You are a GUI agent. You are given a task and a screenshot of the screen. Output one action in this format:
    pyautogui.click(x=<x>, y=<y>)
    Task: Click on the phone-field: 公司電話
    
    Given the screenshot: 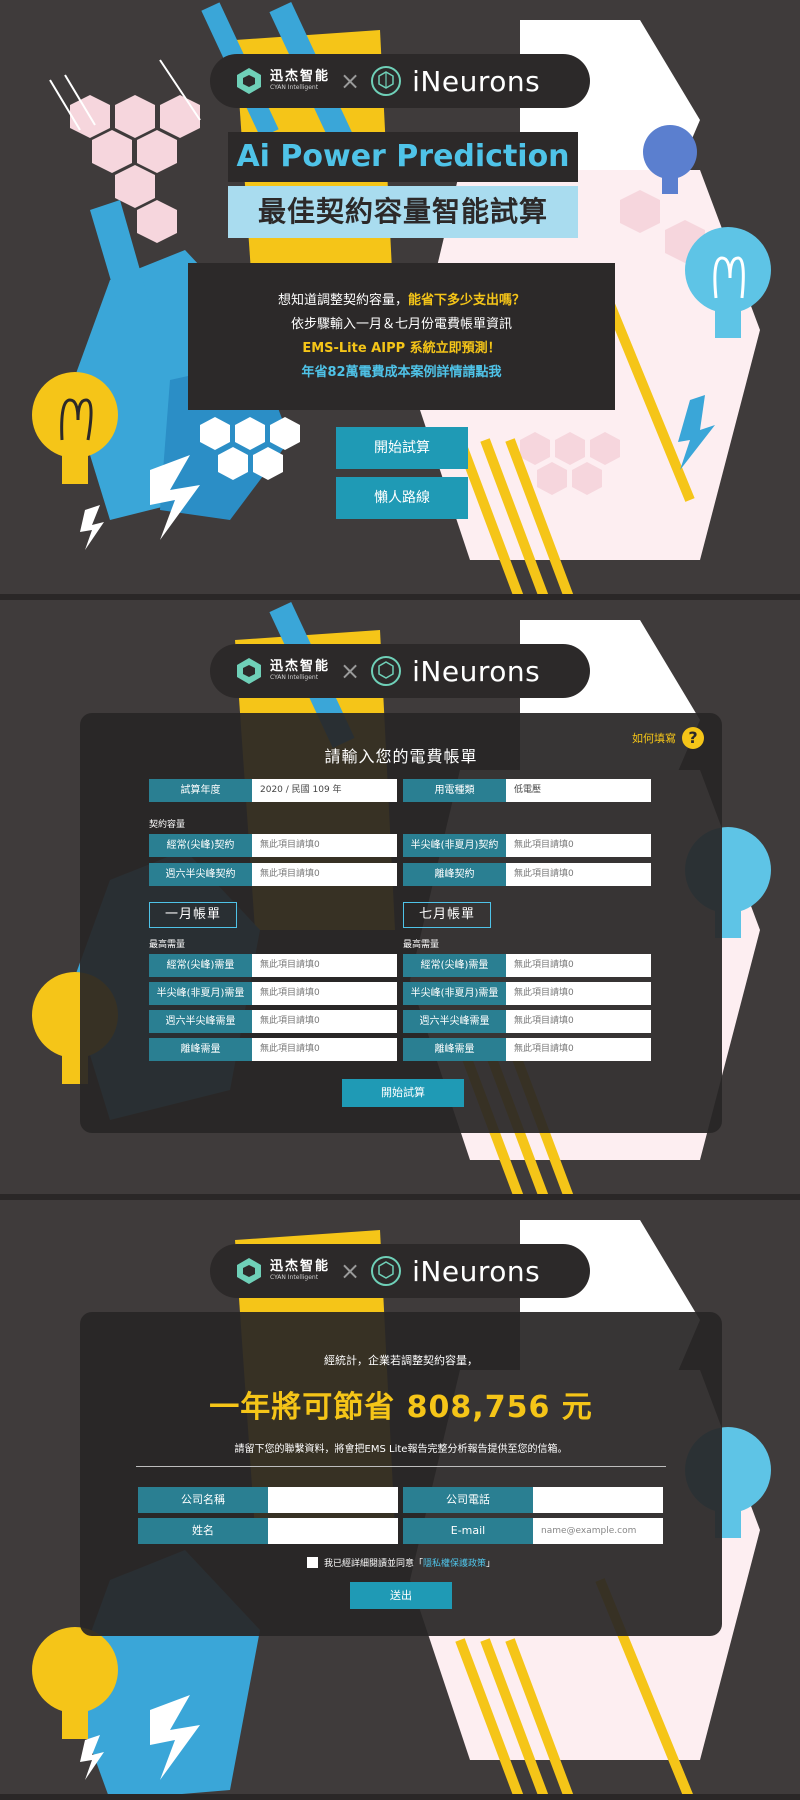 What is the action you would take?
    pyautogui.click(x=533, y=1500)
    